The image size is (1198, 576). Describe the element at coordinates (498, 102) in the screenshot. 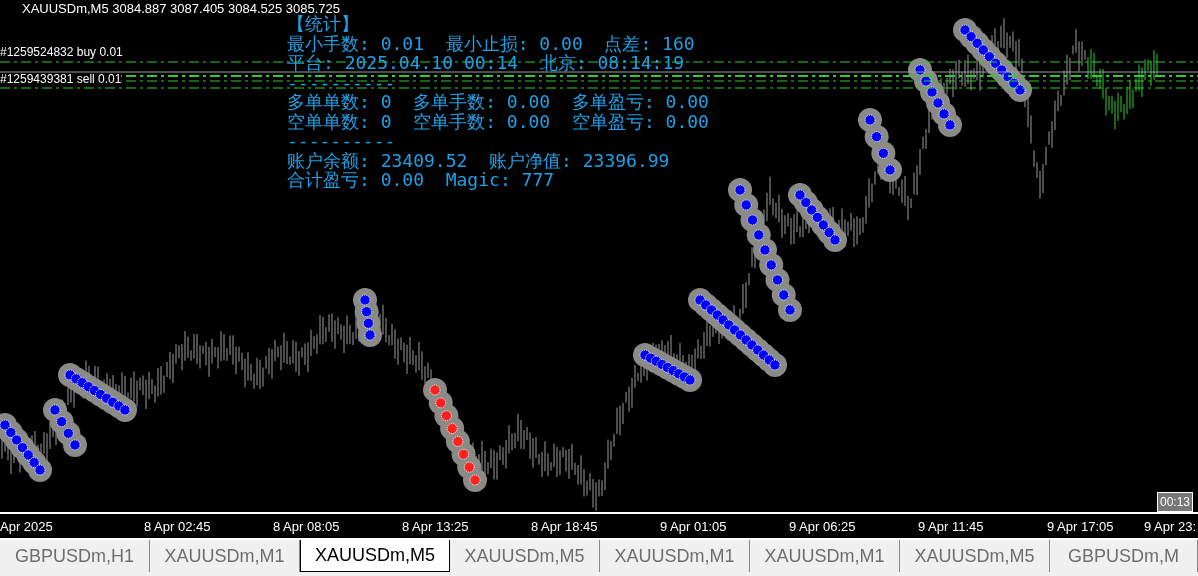

I see `stats-line: 多单单数: 0 多单手数: 0.00 多单盈亏: 0.00` at that location.